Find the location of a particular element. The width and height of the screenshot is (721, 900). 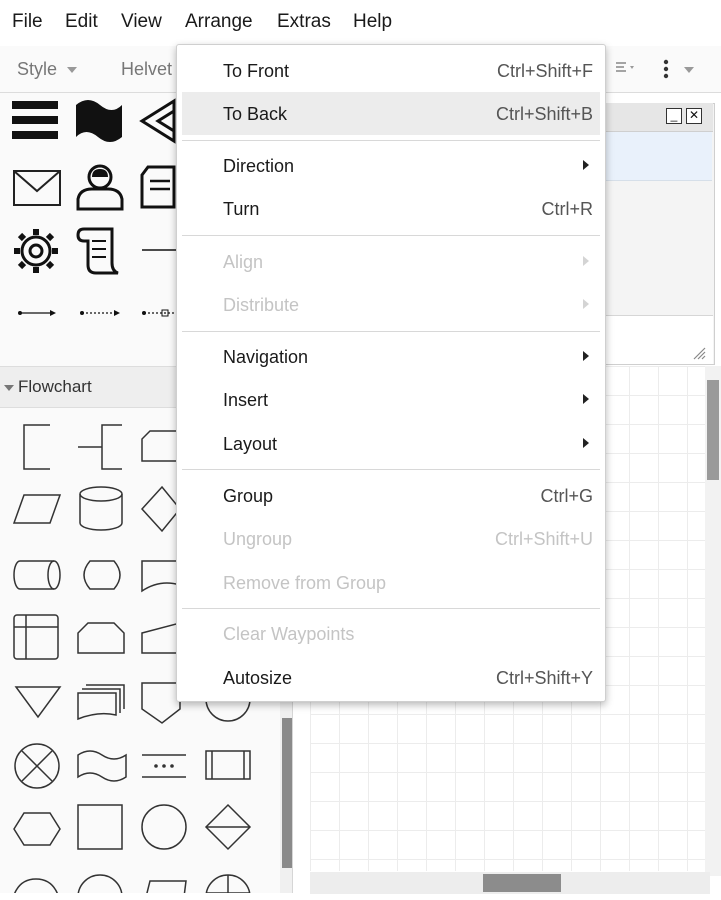

rewind-shape-icon is located at coordinates (158, 121).